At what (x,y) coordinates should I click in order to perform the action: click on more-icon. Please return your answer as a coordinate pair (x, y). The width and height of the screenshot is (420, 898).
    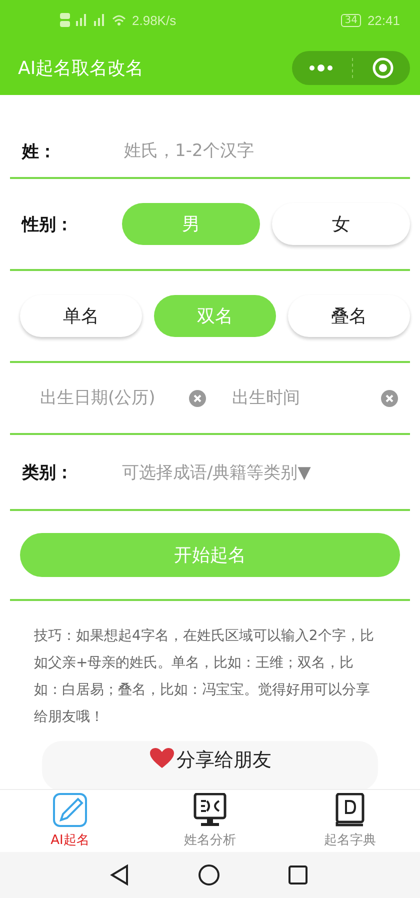
    Looking at the image, I should click on (321, 67).